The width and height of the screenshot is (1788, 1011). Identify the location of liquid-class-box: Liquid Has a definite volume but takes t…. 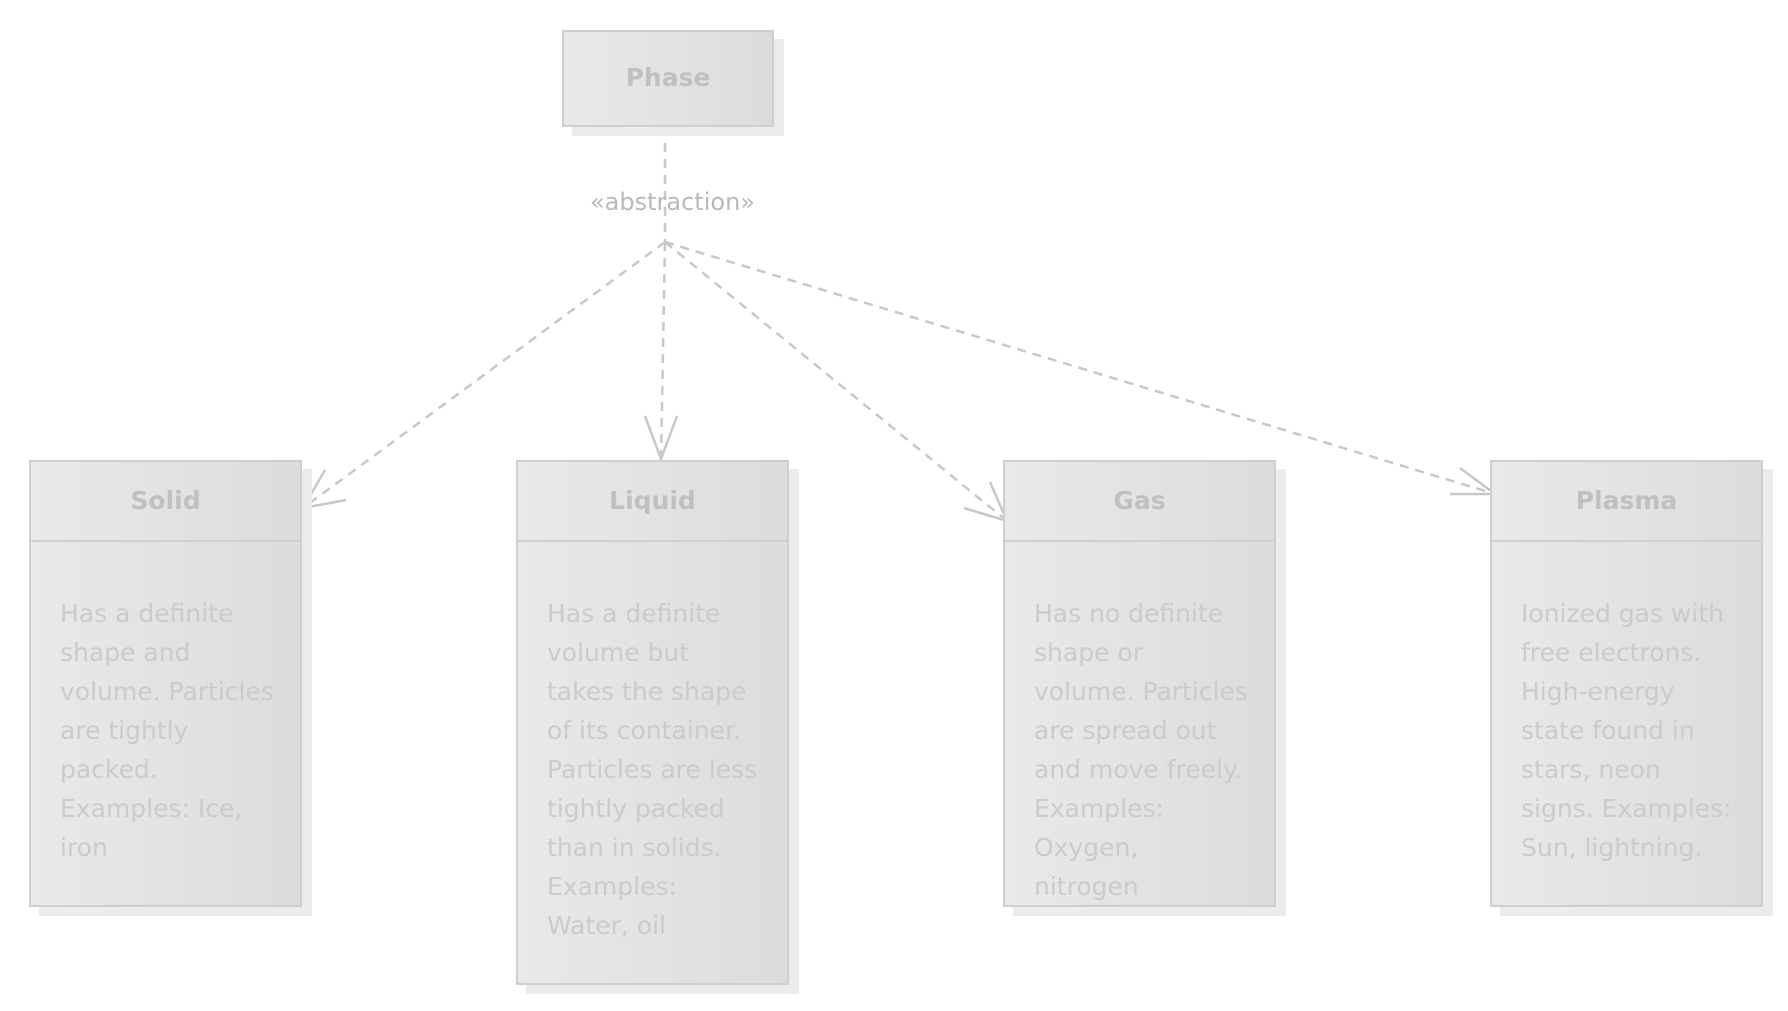
(652, 722).